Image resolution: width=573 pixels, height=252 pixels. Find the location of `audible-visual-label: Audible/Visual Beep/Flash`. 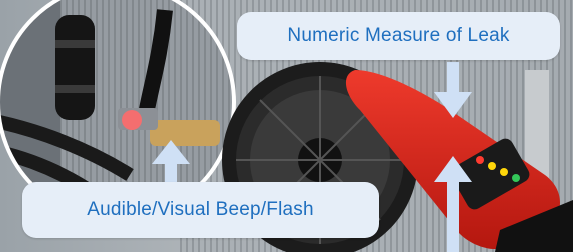

audible-visual-label: Audible/Visual Beep/Flash is located at coordinates (200, 210).